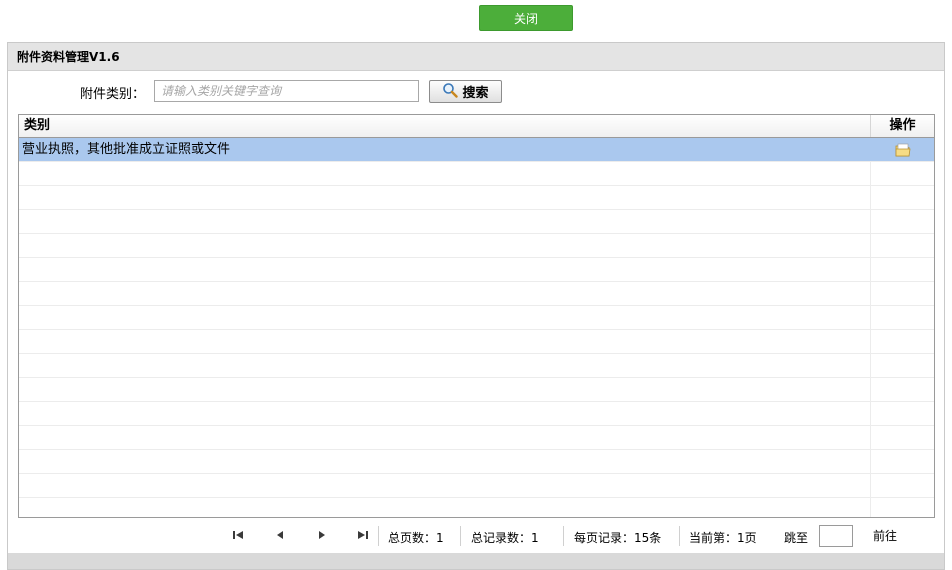  Describe the element at coordinates (723, 538) in the screenshot. I see `current-page: 当前第：1页` at that location.